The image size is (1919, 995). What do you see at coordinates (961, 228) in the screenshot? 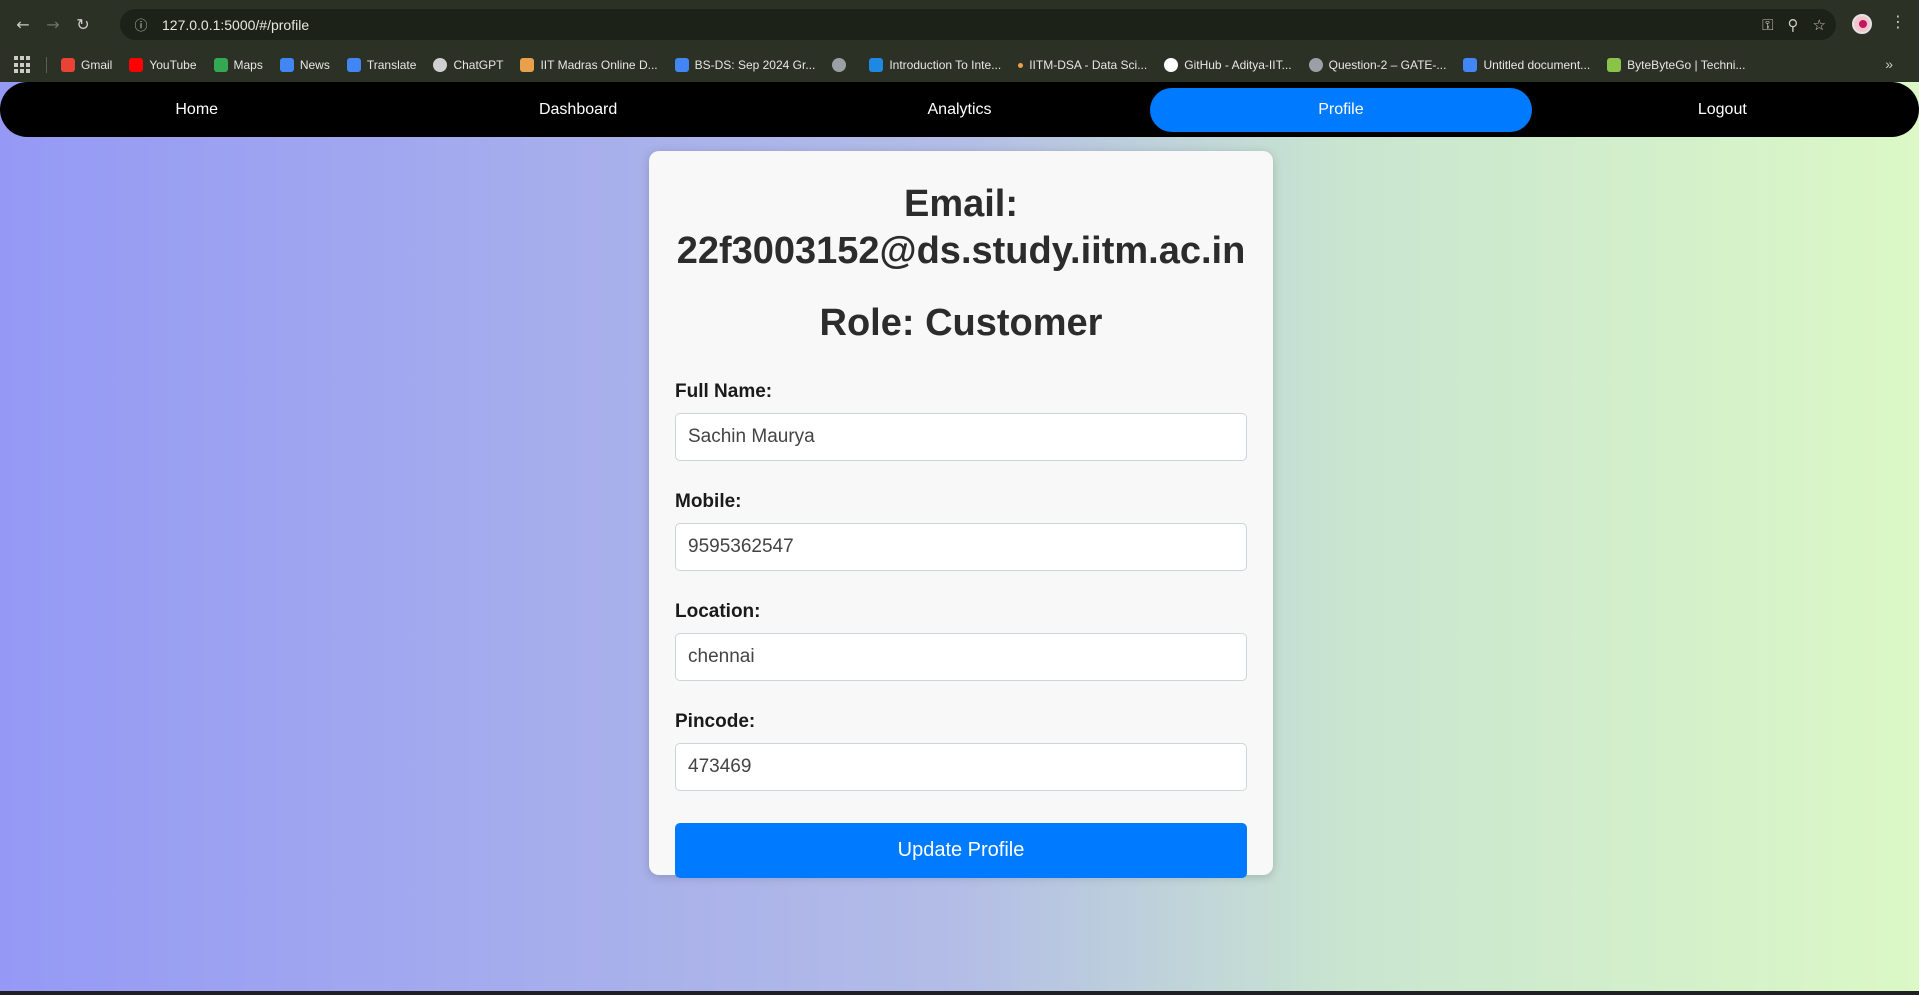
I see `email-heading: Email: 22f3003152@ds.study.iitm.ac.in` at bounding box center [961, 228].